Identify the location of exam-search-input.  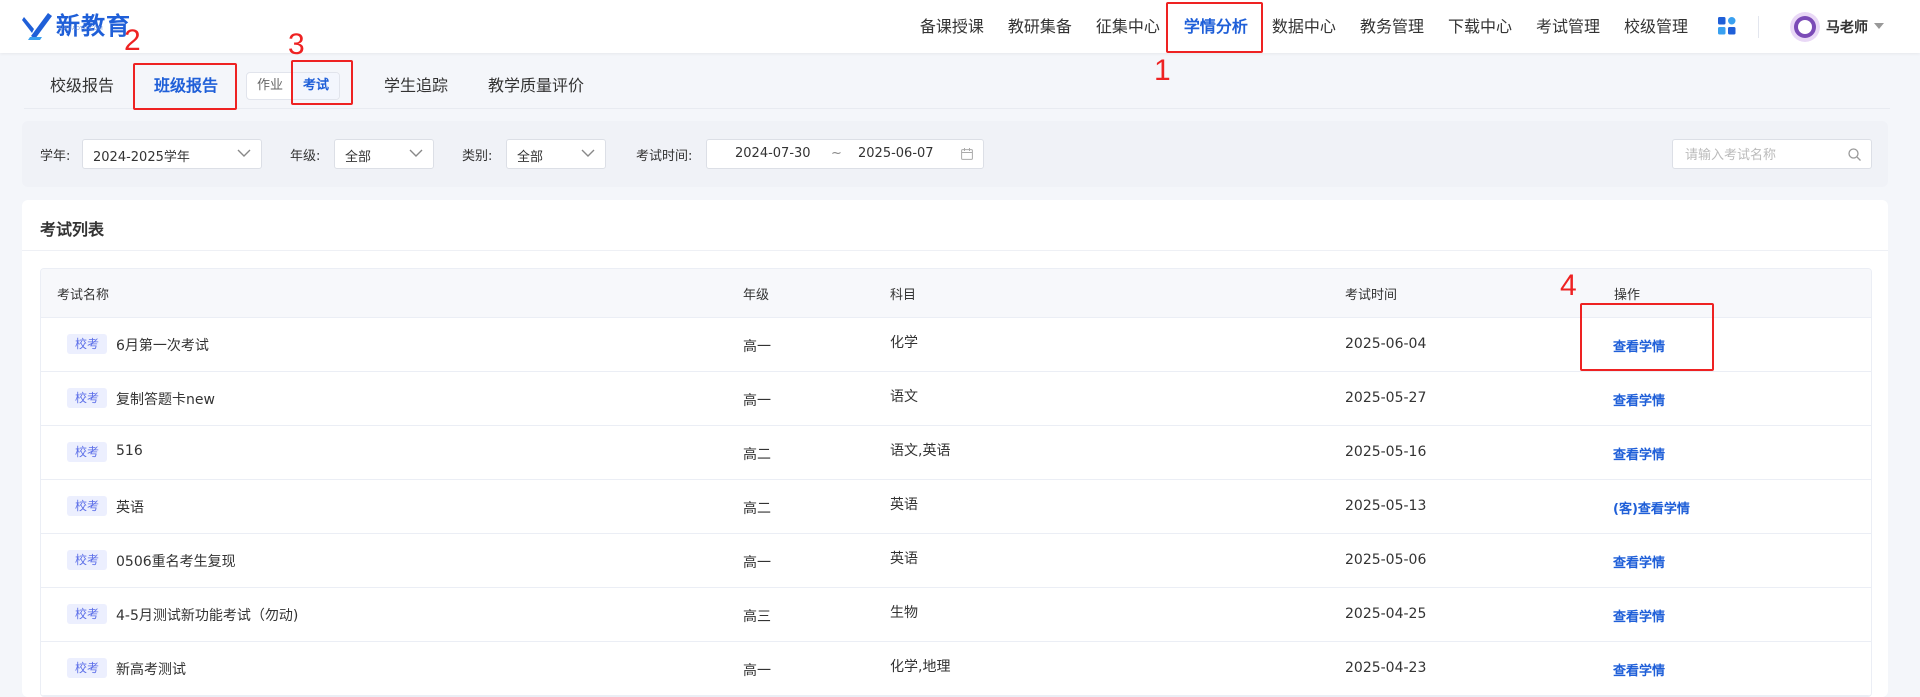
(1765, 155).